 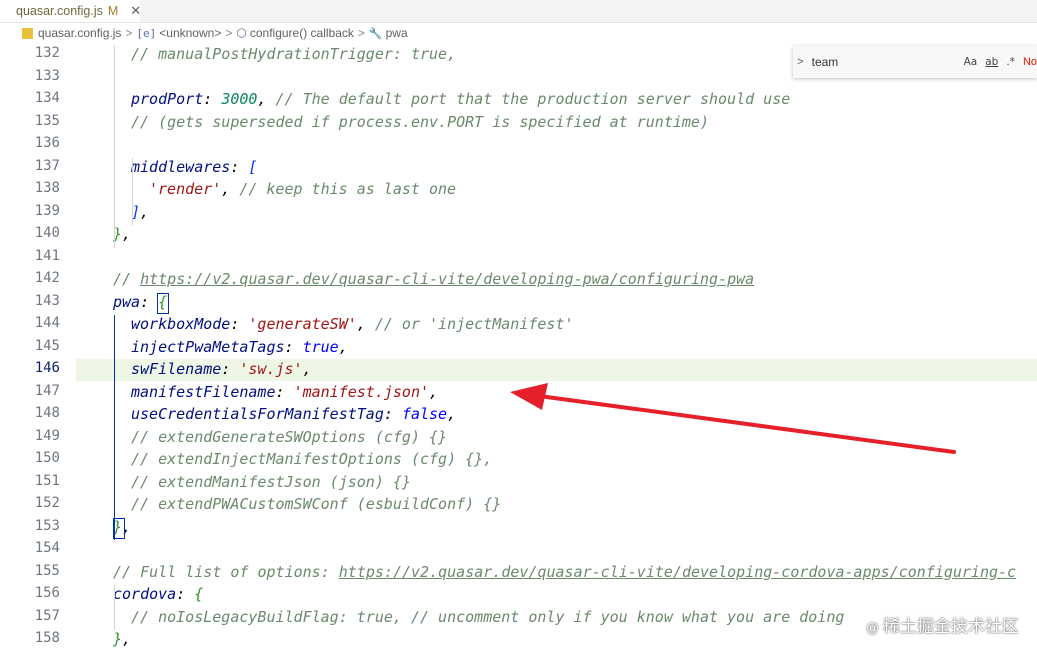 I want to click on watermark-logo-icon: @, so click(x=872, y=628).